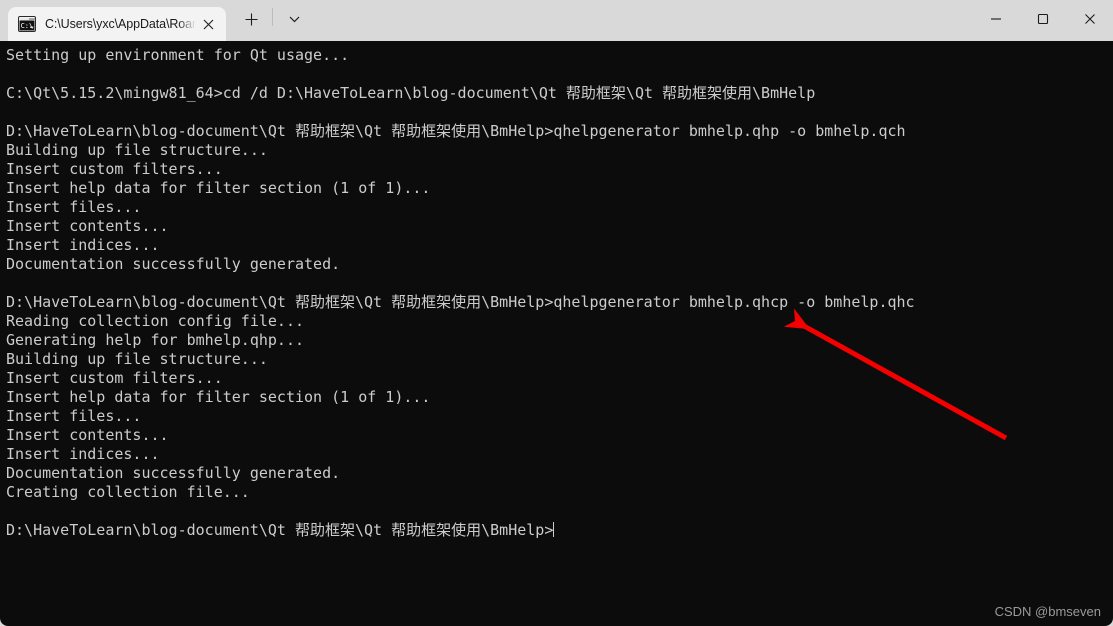 This screenshot has width=1113, height=626. Describe the element at coordinates (556, 20) in the screenshot. I see `title-bar: C:\ C:\Users\yxc\AppData\Roami` at that location.